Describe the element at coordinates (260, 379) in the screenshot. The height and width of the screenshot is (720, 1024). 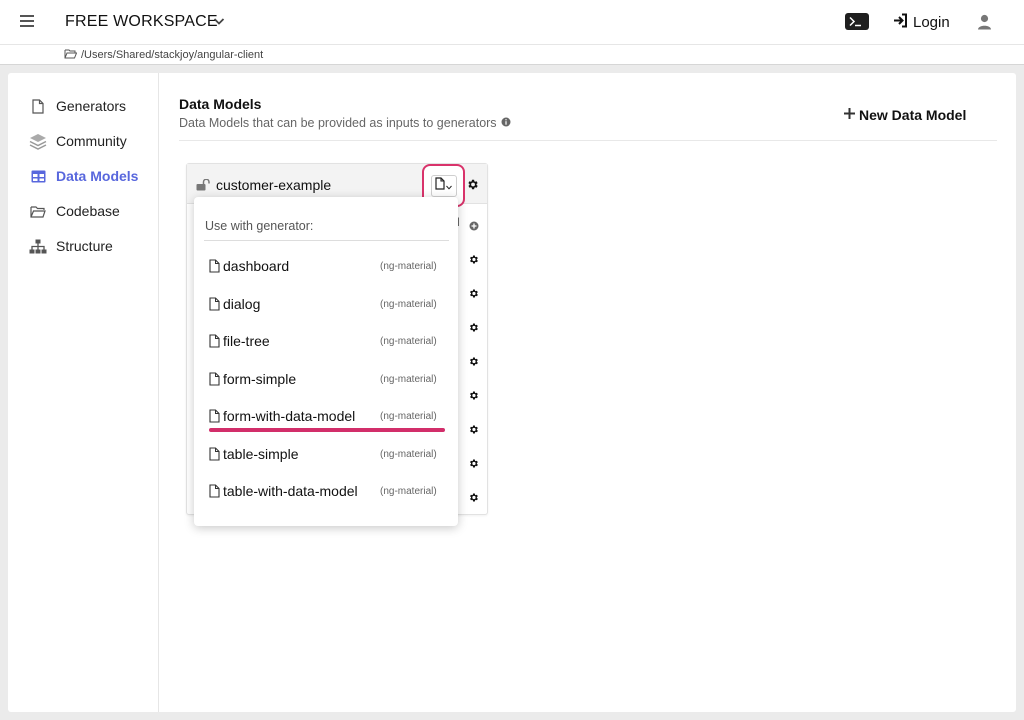
I see `generator-name: form-simple` at that location.